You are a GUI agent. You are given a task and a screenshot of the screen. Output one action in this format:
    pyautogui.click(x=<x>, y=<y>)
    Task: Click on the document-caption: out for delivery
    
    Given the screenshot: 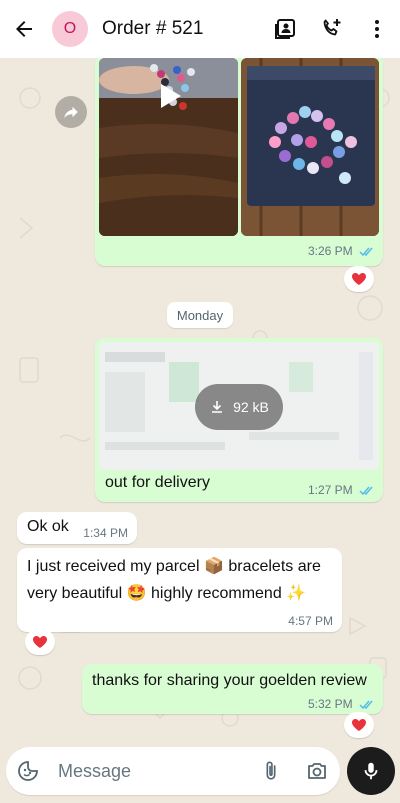 What is the action you would take?
    pyautogui.click(x=157, y=482)
    